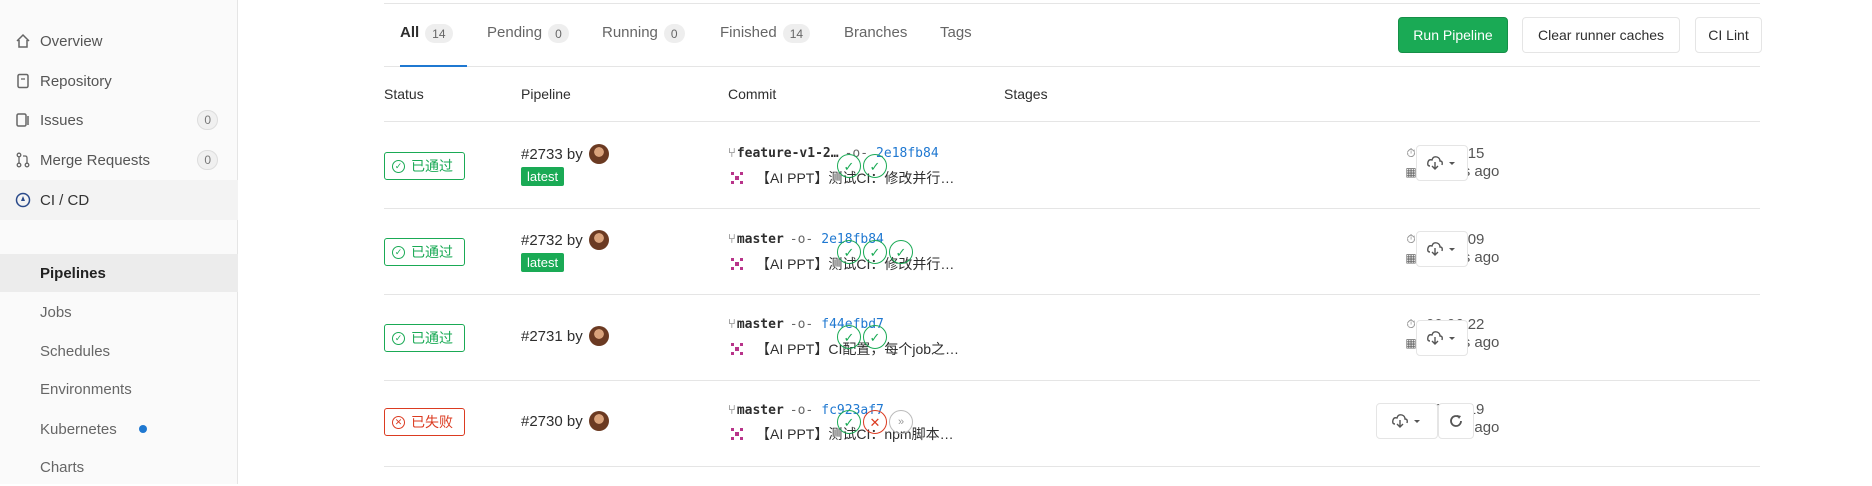 The image size is (1872, 486). Describe the element at coordinates (552, 421) in the screenshot. I see `pipeline-id-link: #2730 by` at that location.